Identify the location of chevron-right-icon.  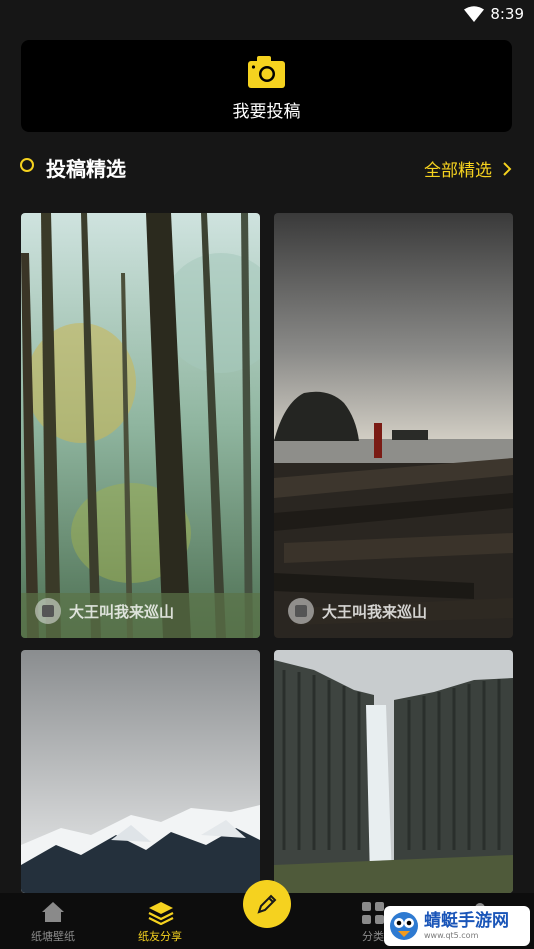
(507, 168).